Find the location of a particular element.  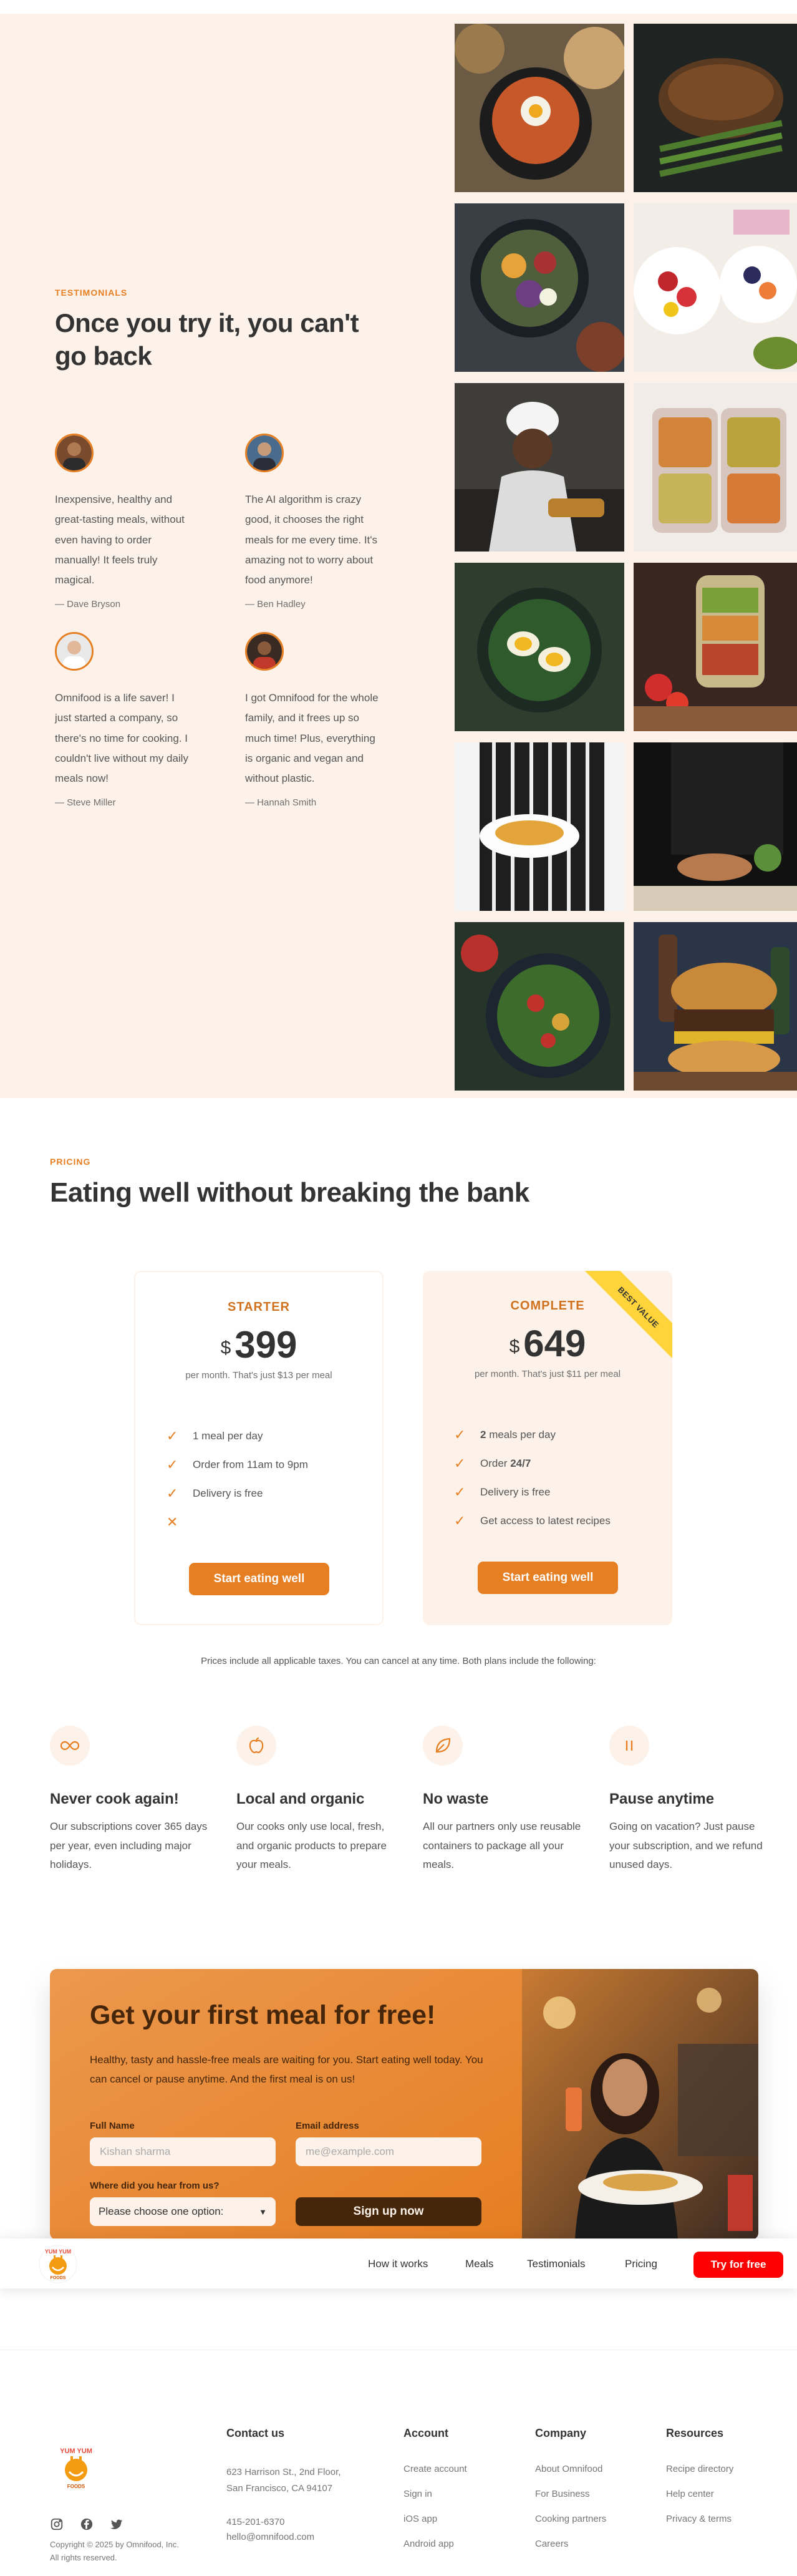

footer-link-create-account: Create account is located at coordinates (435, 2469).